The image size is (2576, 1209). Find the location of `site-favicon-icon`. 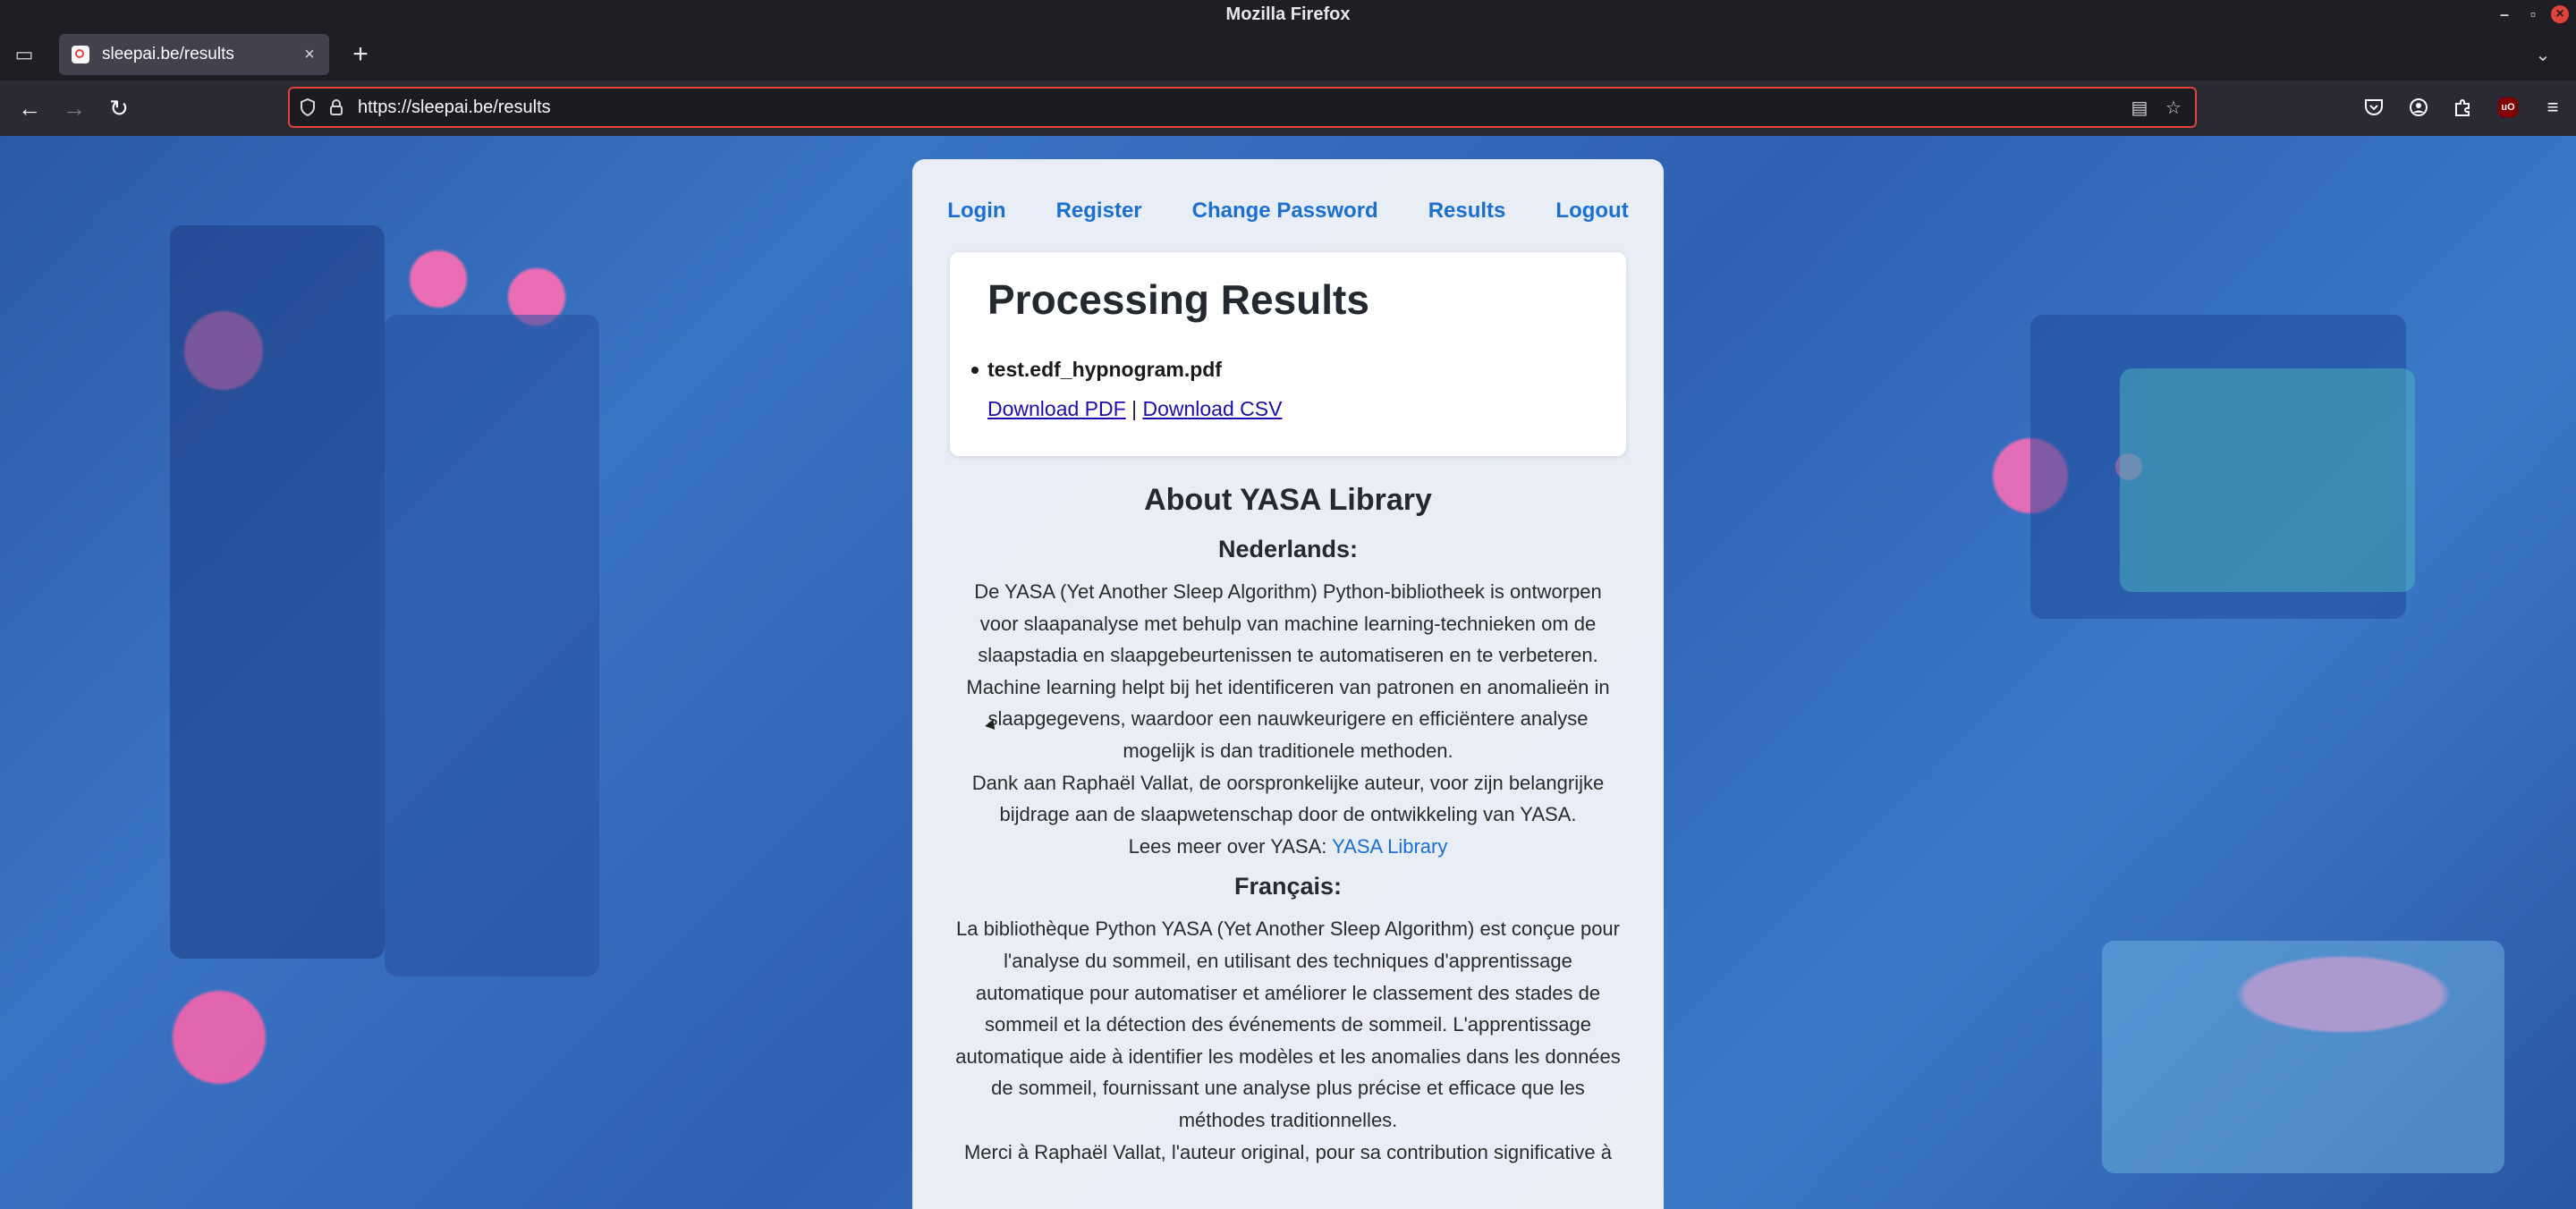

site-favicon-icon is located at coordinates (80, 54).